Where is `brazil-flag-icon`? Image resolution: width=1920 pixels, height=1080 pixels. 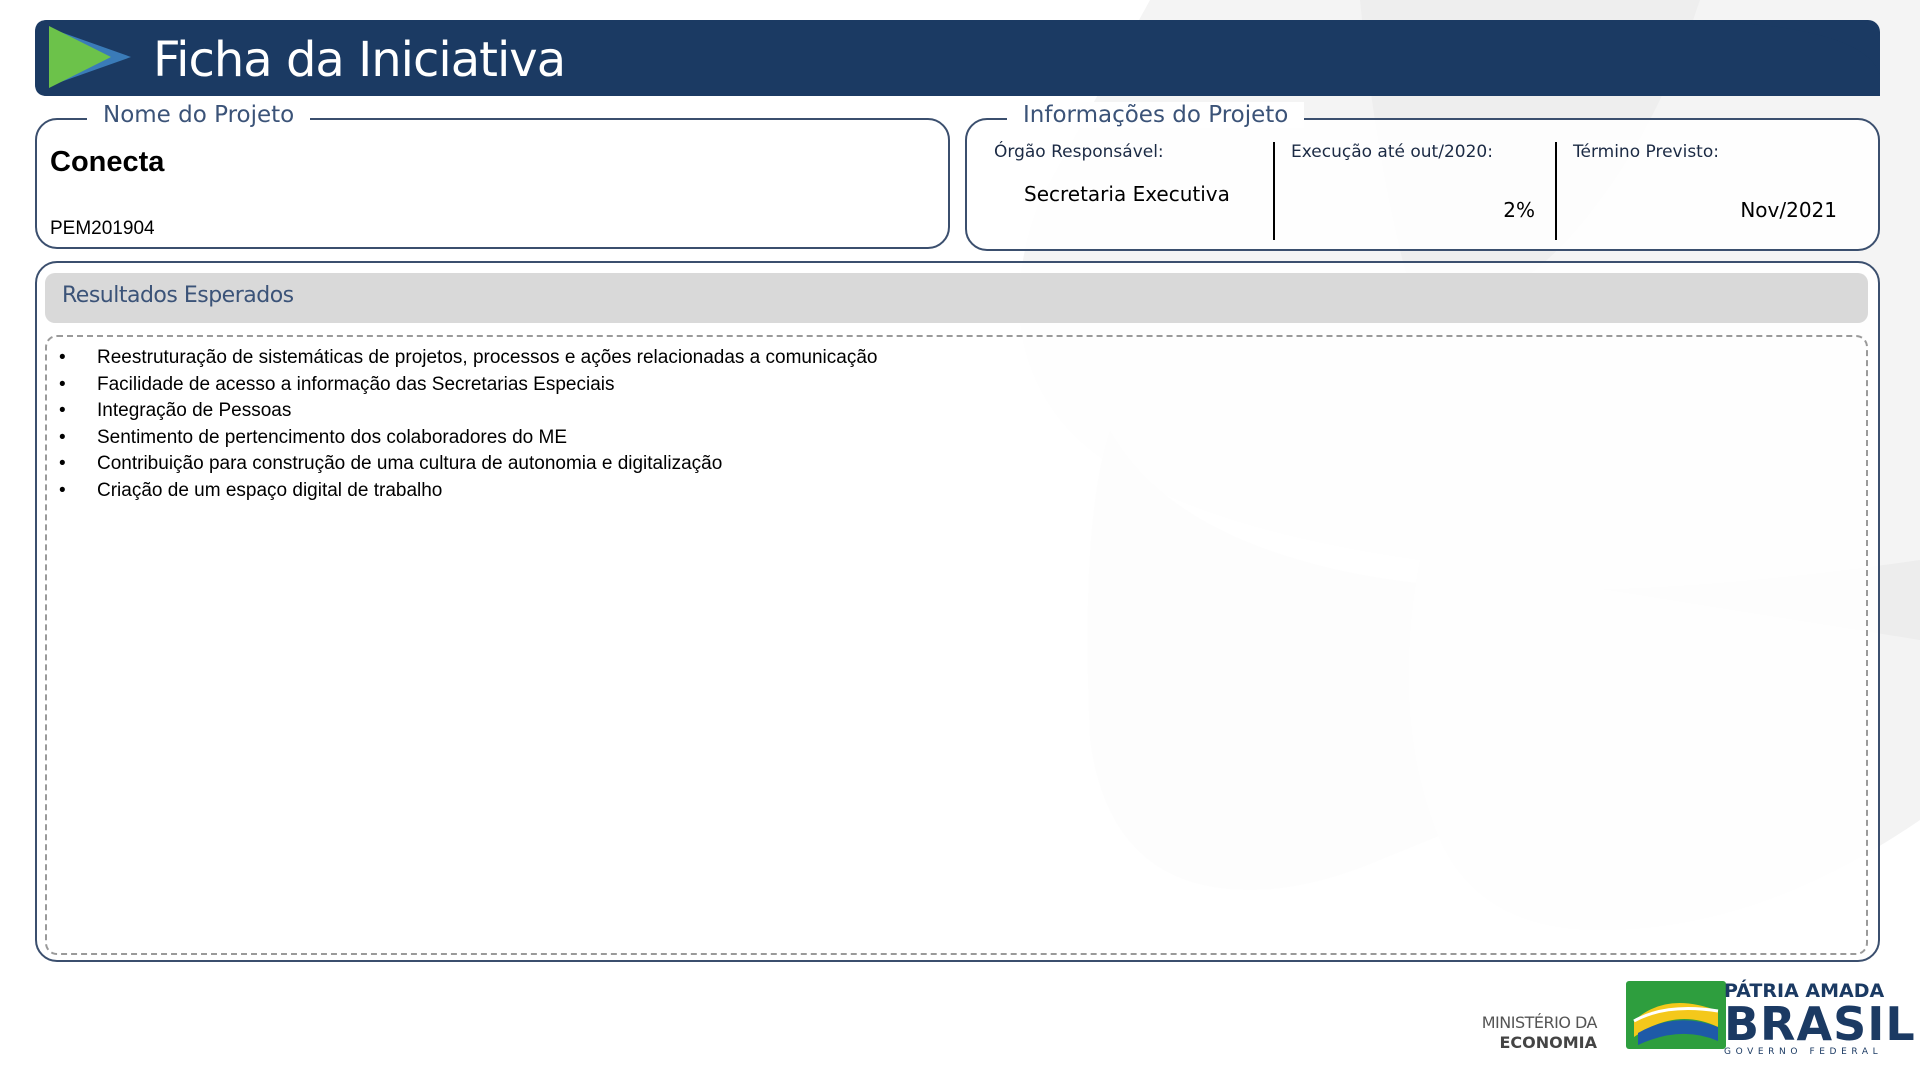 brazil-flag-icon is located at coordinates (1676, 1015).